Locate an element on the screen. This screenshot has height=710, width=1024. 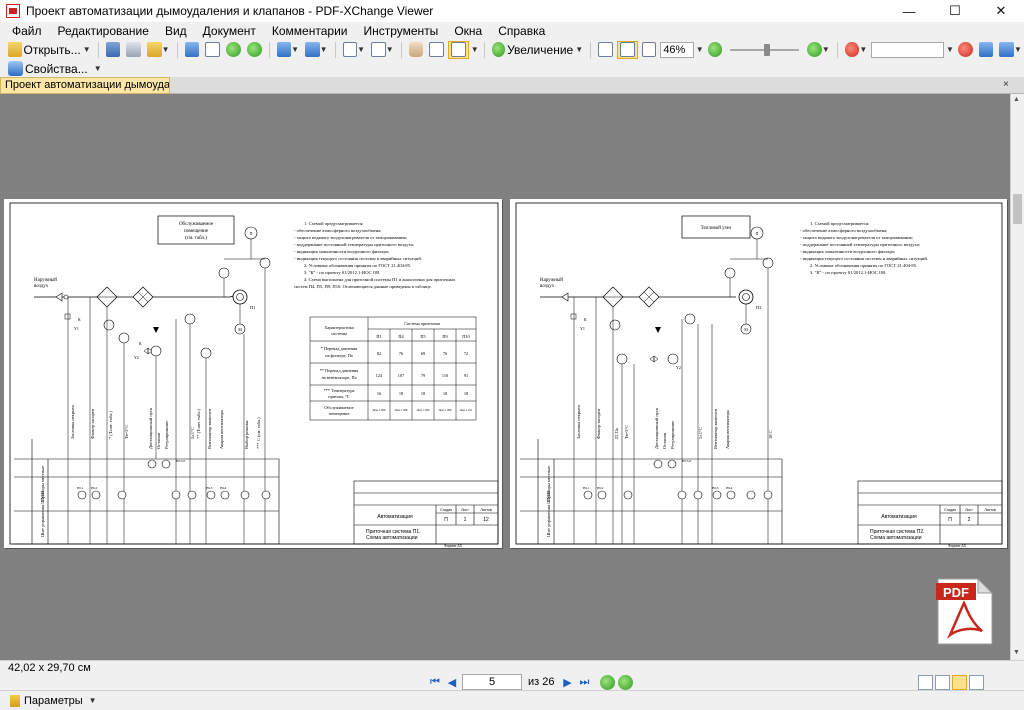
scan-icon is located at coordinates (154, 49).